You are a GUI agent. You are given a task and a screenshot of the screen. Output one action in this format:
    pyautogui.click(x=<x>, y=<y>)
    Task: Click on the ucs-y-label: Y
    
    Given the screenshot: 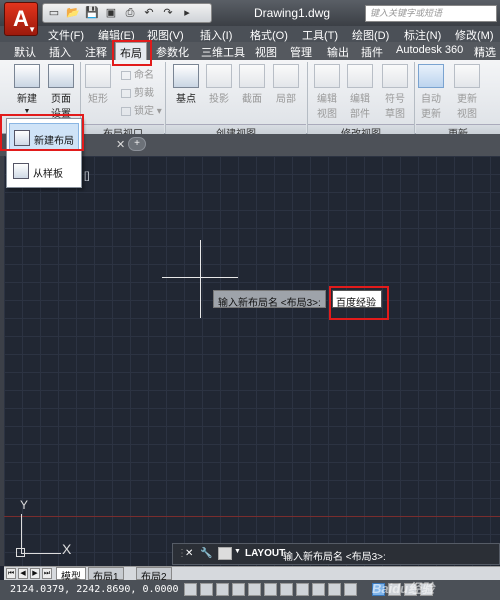 What is the action you would take?
    pyautogui.click(x=24, y=505)
    